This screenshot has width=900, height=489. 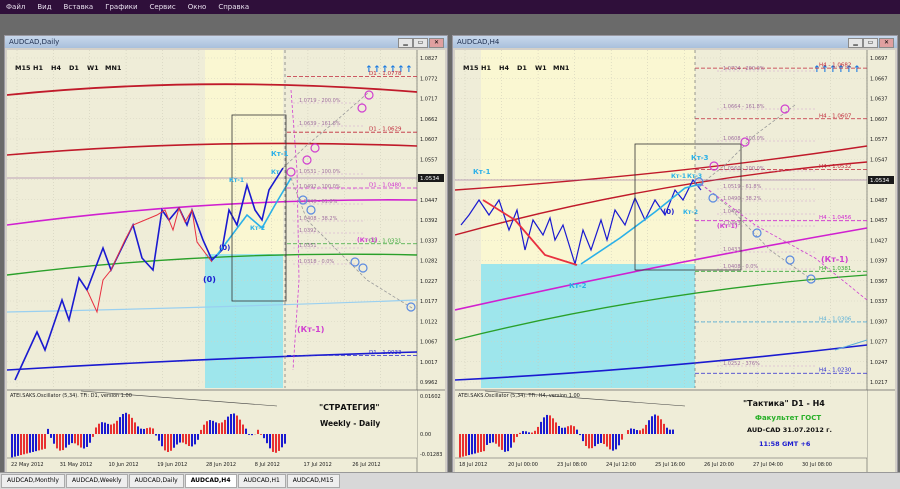 I want to click on date-tick: 23 Jul 08:00, so click(x=572, y=465).